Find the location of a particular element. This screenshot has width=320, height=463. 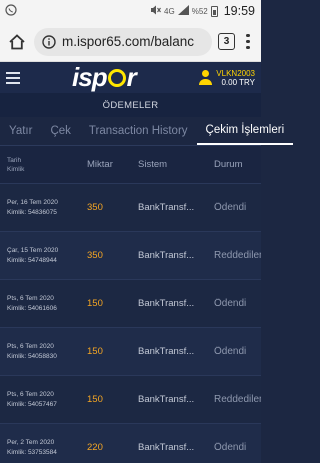

address-bar: m.ispor65.com/balanc is located at coordinates (123, 41).